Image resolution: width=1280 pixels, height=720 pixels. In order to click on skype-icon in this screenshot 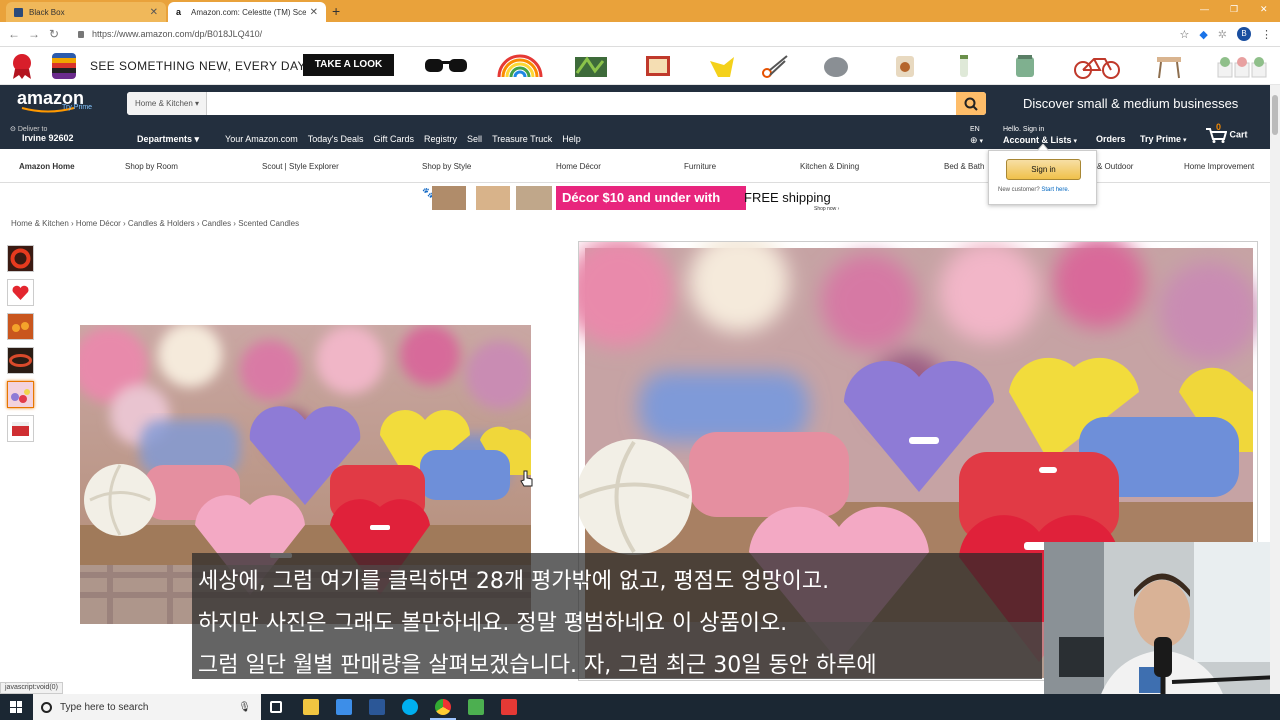, I will do `click(410, 707)`.